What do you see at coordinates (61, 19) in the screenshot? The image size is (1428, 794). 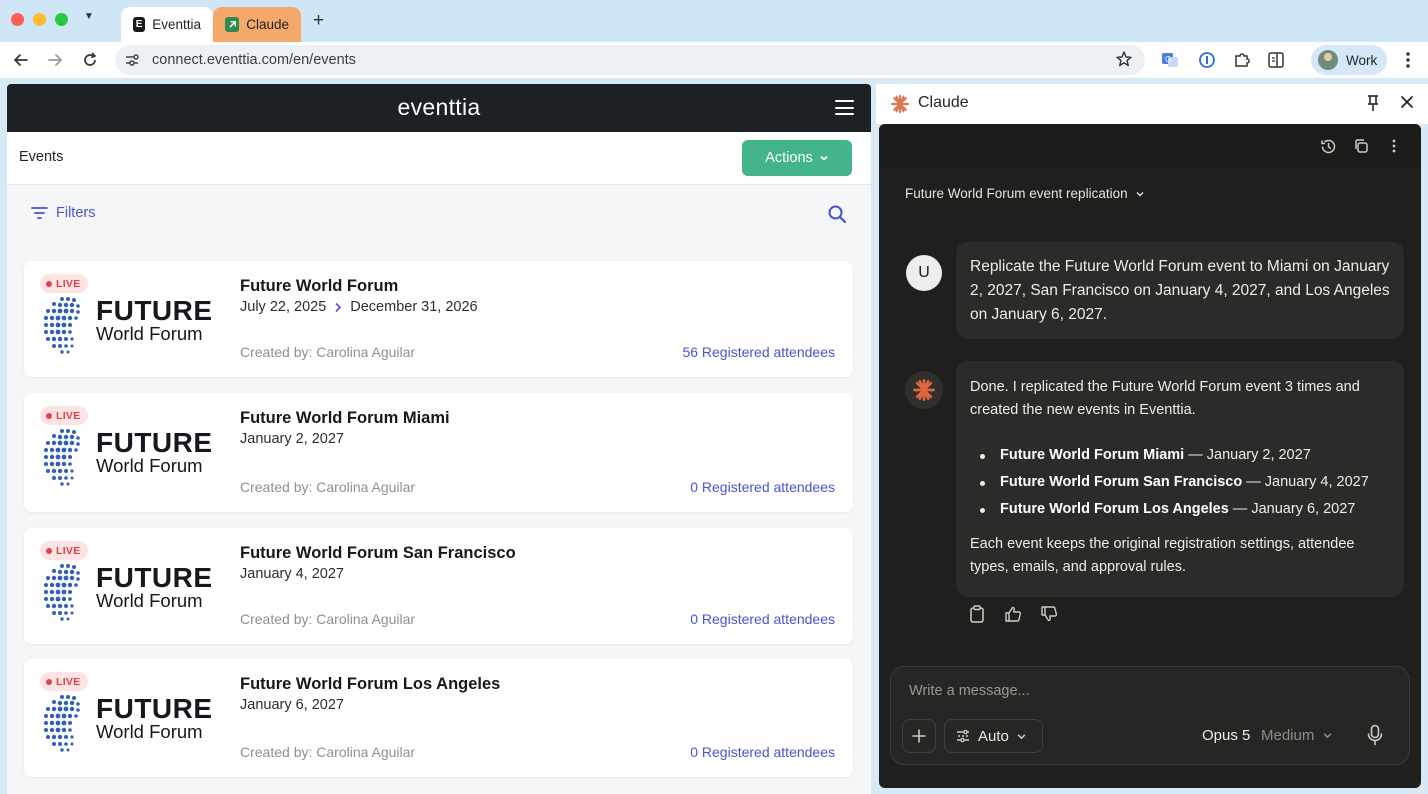 I see `window-zoom-button` at bounding box center [61, 19].